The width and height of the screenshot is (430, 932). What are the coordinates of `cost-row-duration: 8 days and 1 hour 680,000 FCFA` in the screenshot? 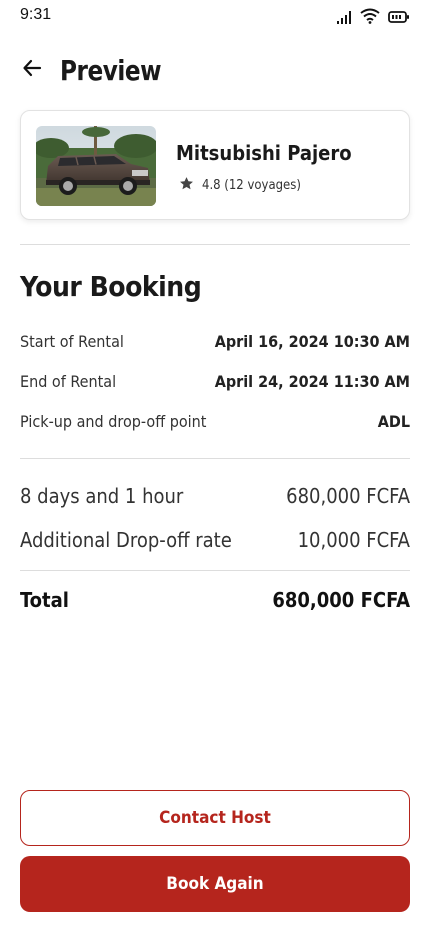 It's located at (215, 496).